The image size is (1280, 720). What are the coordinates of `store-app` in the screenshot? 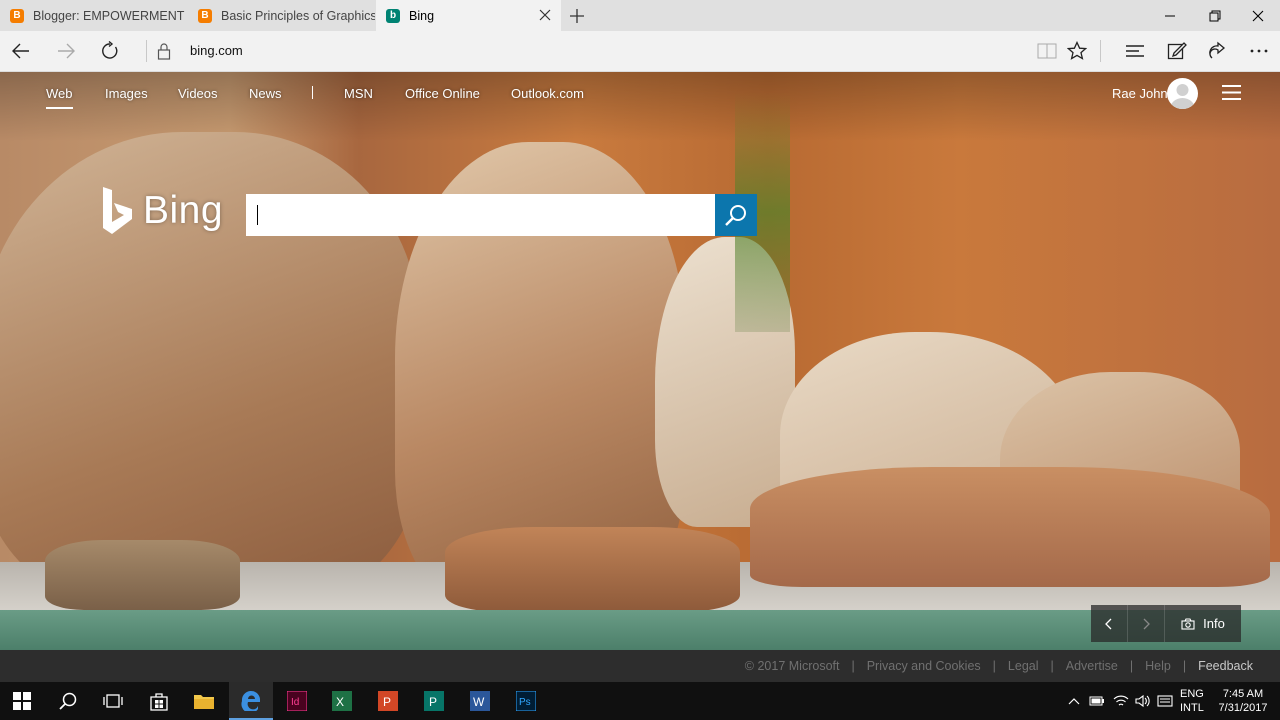 It's located at (159, 701).